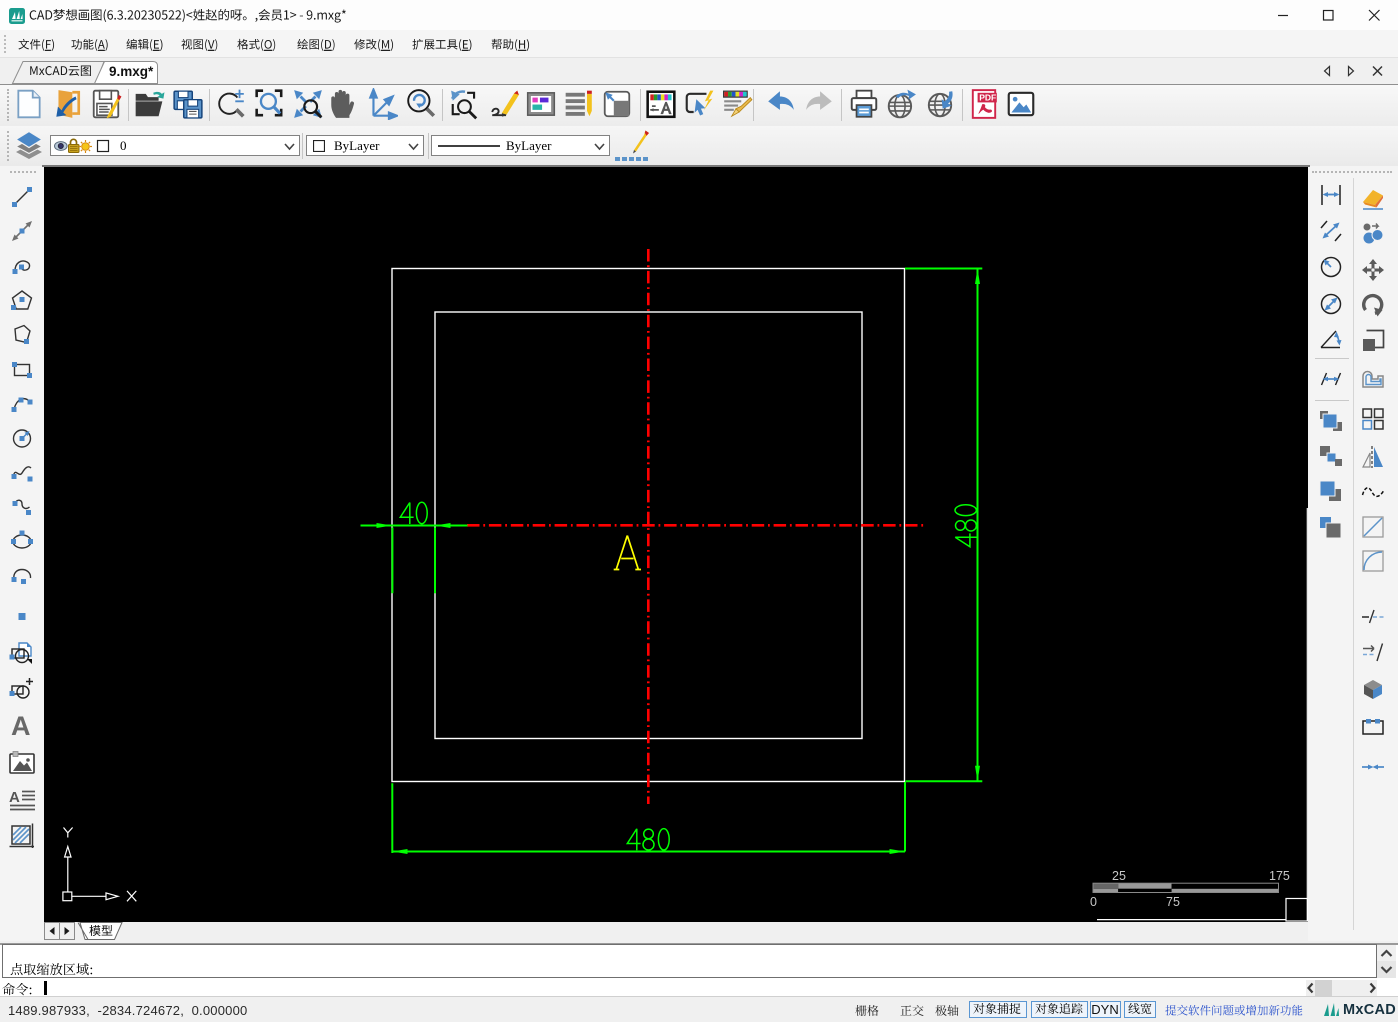 The height and width of the screenshot is (1022, 1398). What do you see at coordinates (987, 98) in the screenshot?
I see `svg-text: PDF` at bounding box center [987, 98].